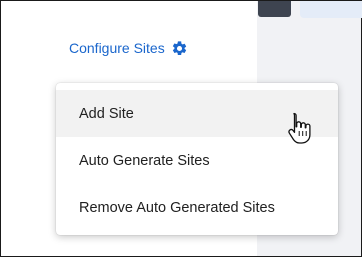 The width and height of the screenshot is (362, 257). What do you see at coordinates (274, 9) in the screenshot?
I see `top-dark-tab` at bounding box center [274, 9].